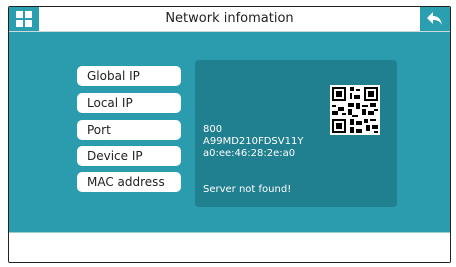  What do you see at coordinates (129, 103) in the screenshot?
I see `local-ip-button: Local IP` at bounding box center [129, 103].